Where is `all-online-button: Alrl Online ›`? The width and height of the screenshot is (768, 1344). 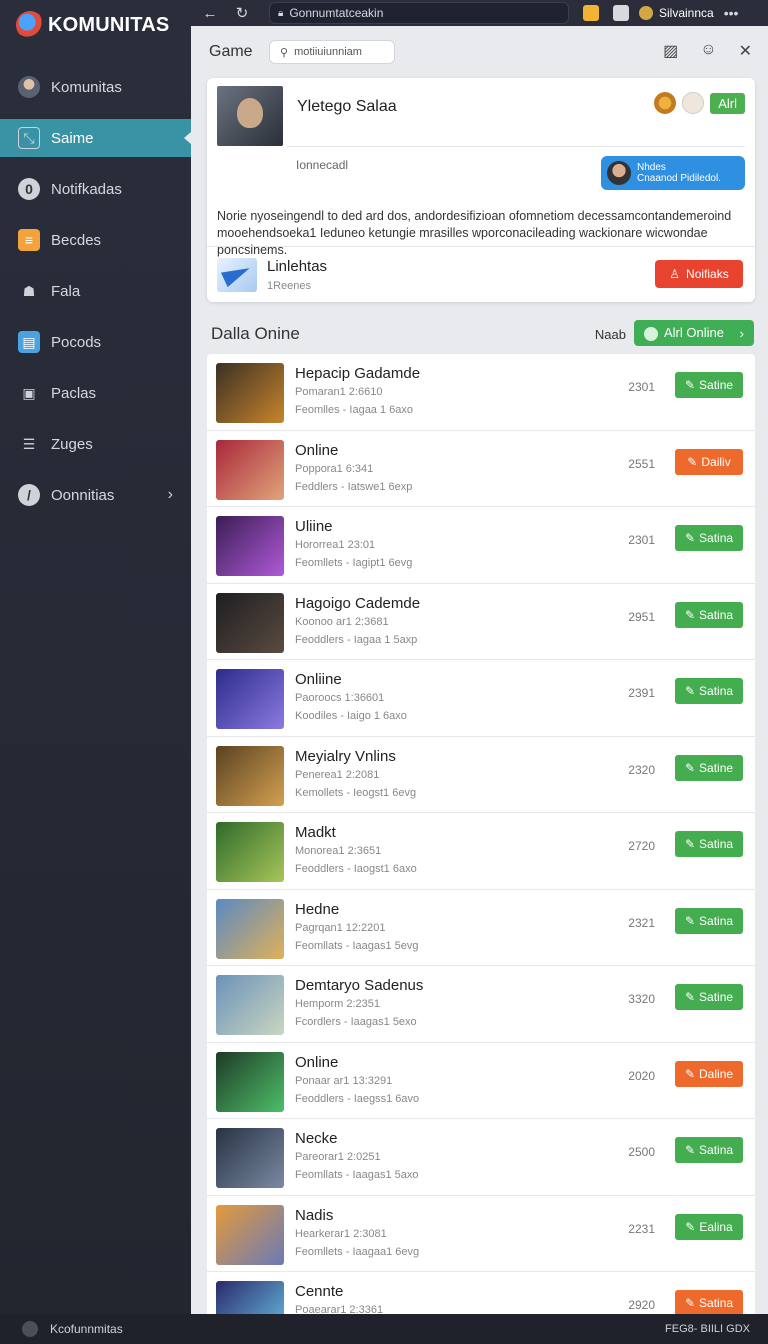 all-online-button: Alrl Online › is located at coordinates (694, 333).